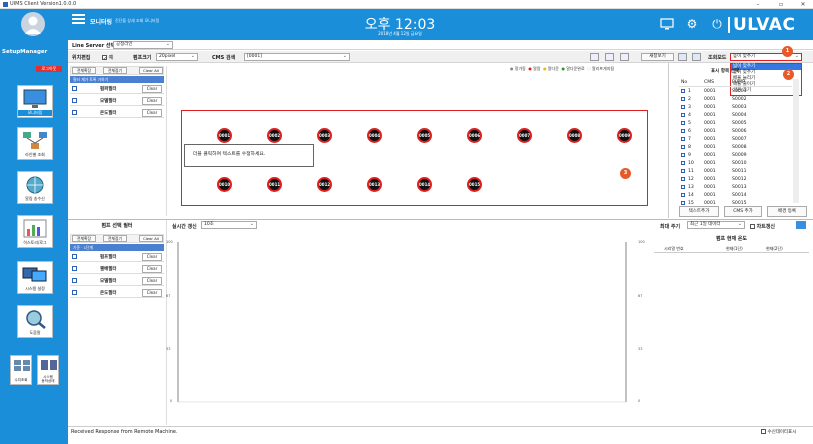 The width and height of the screenshot is (813, 444). I want to click on pump-node: 0011, so click(274, 184).